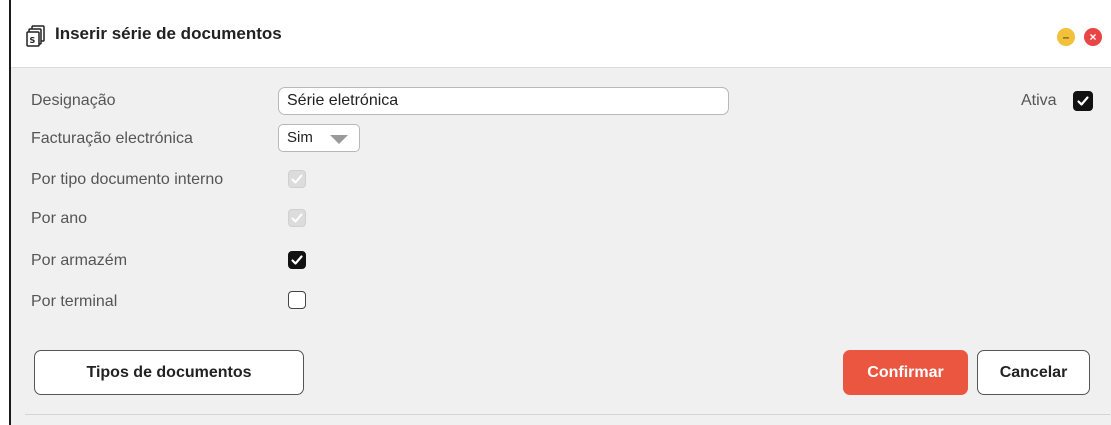 The image size is (1111, 425). I want to click on por-terminal-checkbox, so click(297, 300).